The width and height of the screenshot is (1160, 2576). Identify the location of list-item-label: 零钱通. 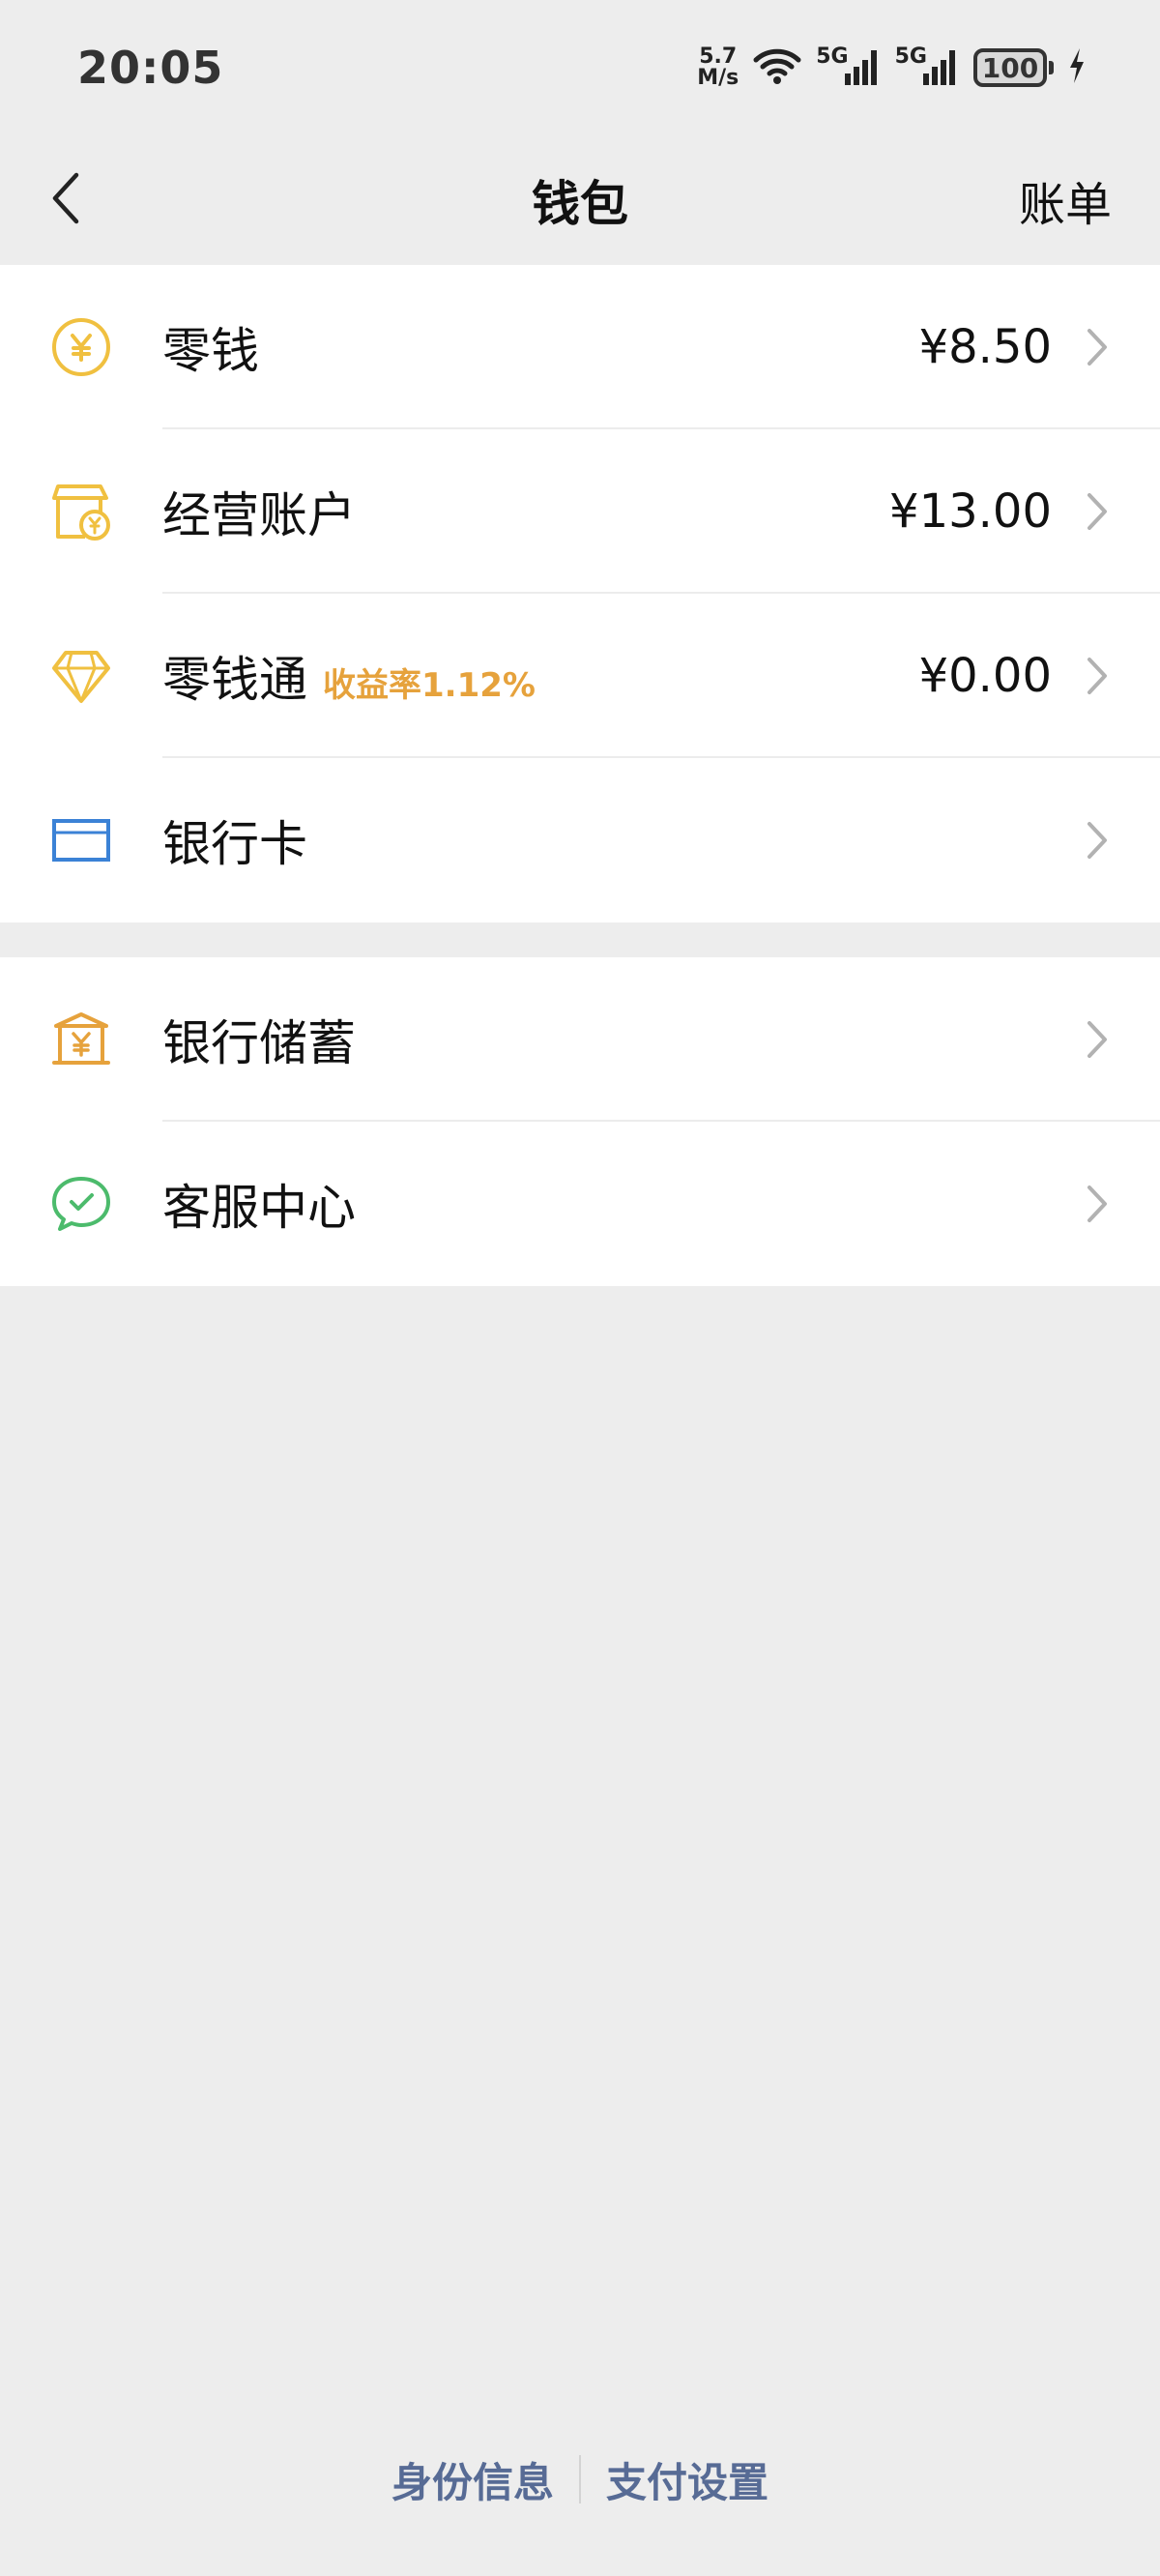
(235, 680).